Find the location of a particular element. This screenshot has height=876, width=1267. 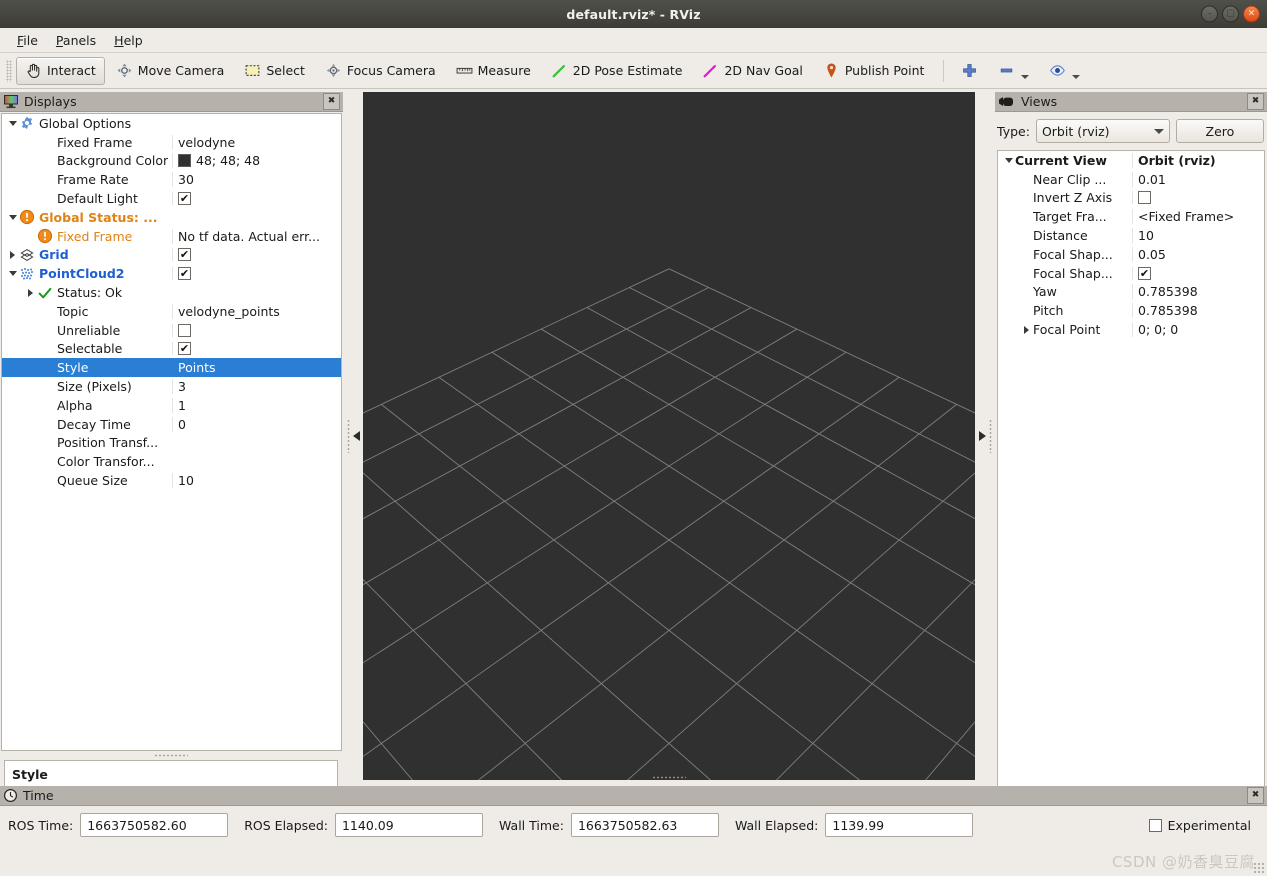

displays-row: Unreliable is located at coordinates (171, 330).